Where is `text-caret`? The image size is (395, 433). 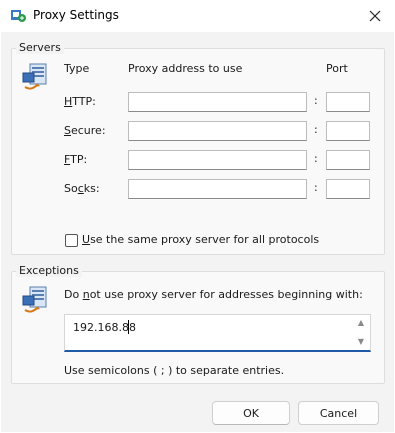
text-caret is located at coordinates (128, 327).